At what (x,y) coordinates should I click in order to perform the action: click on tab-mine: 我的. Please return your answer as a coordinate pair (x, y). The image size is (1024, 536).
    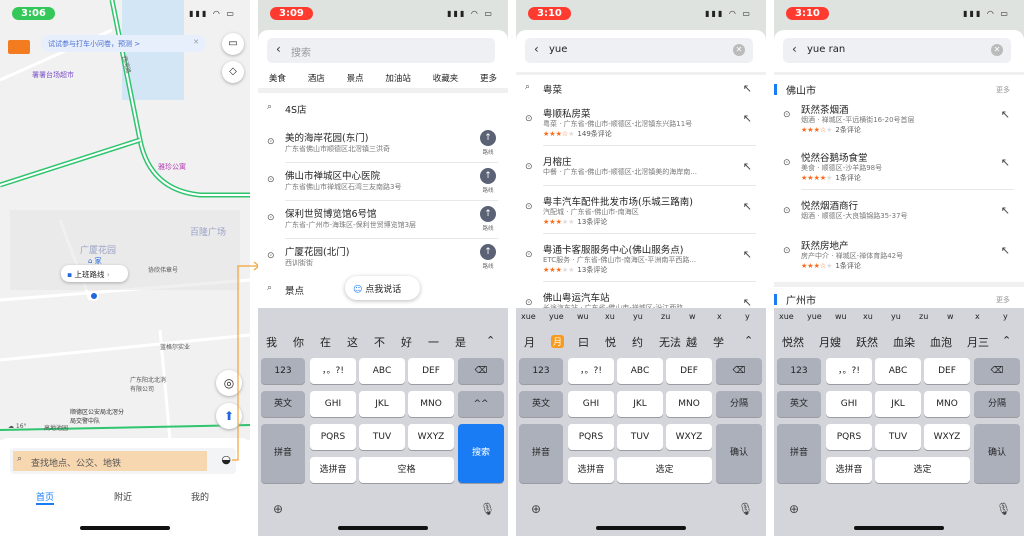
    Looking at the image, I should click on (200, 496).